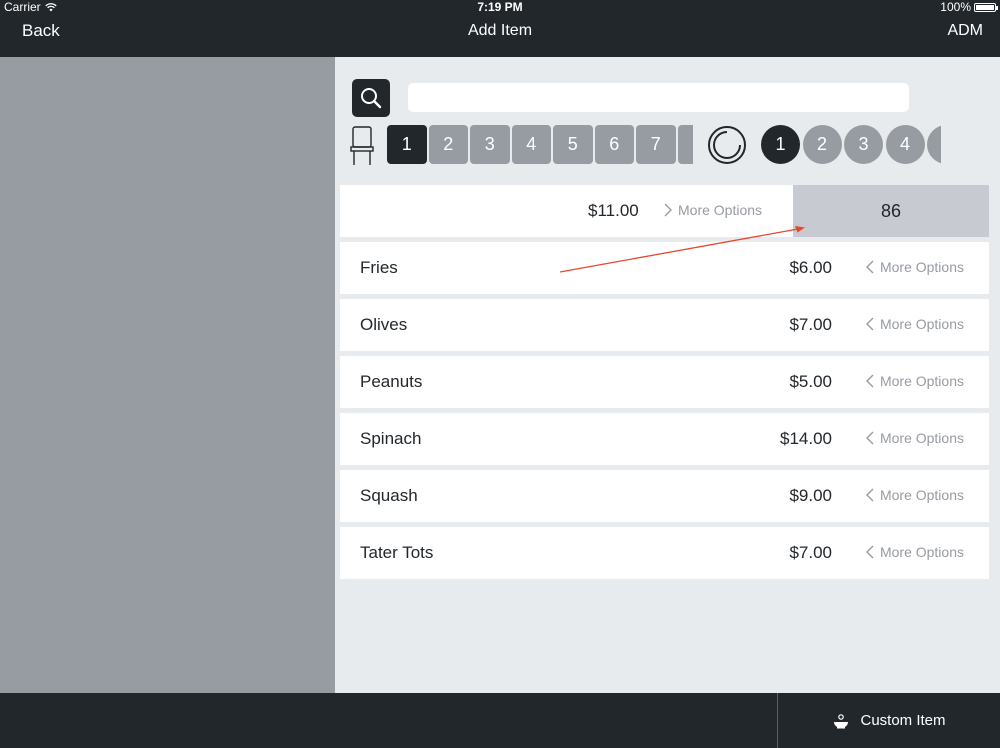 This screenshot has width=1000, height=748. What do you see at coordinates (614, 144) in the screenshot?
I see `seat-button-6: 6` at bounding box center [614, 144].